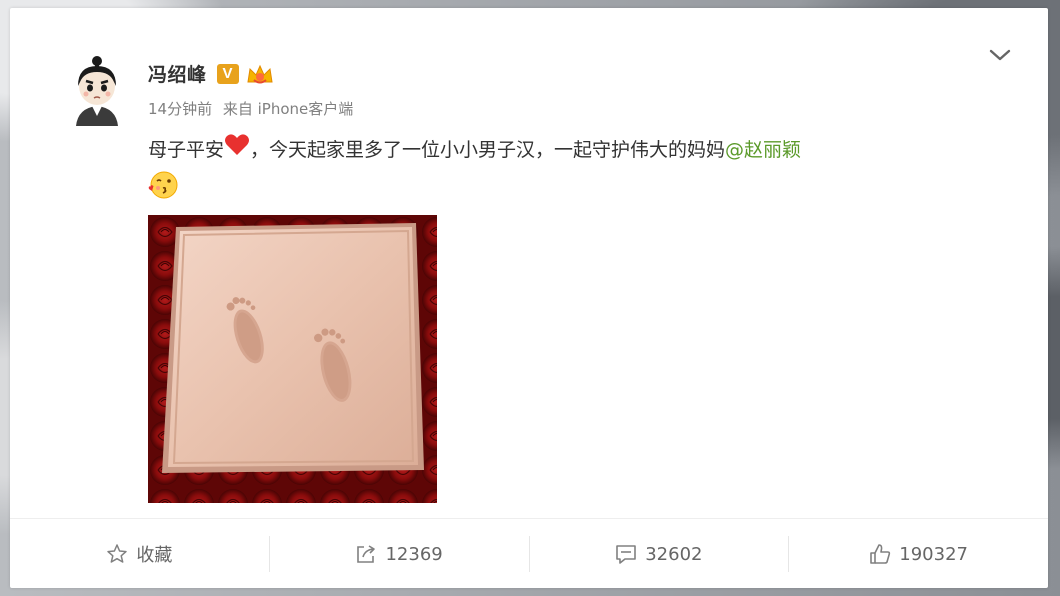  I want to click on like-icon, so click(880, 554).